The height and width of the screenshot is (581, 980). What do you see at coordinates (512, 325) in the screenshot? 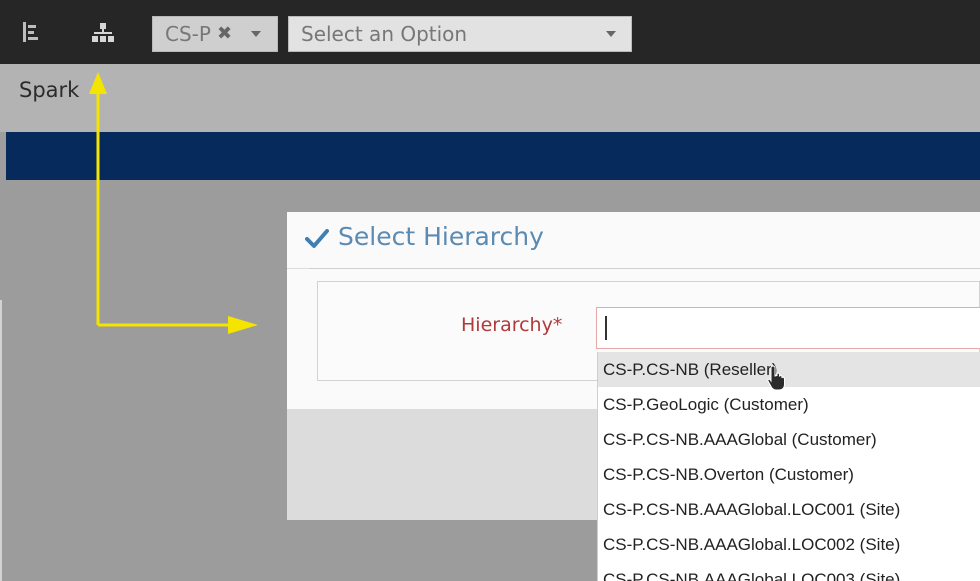
I see `hierarchy-field-label: Hierarchy*` at bounding box center [512, 325].